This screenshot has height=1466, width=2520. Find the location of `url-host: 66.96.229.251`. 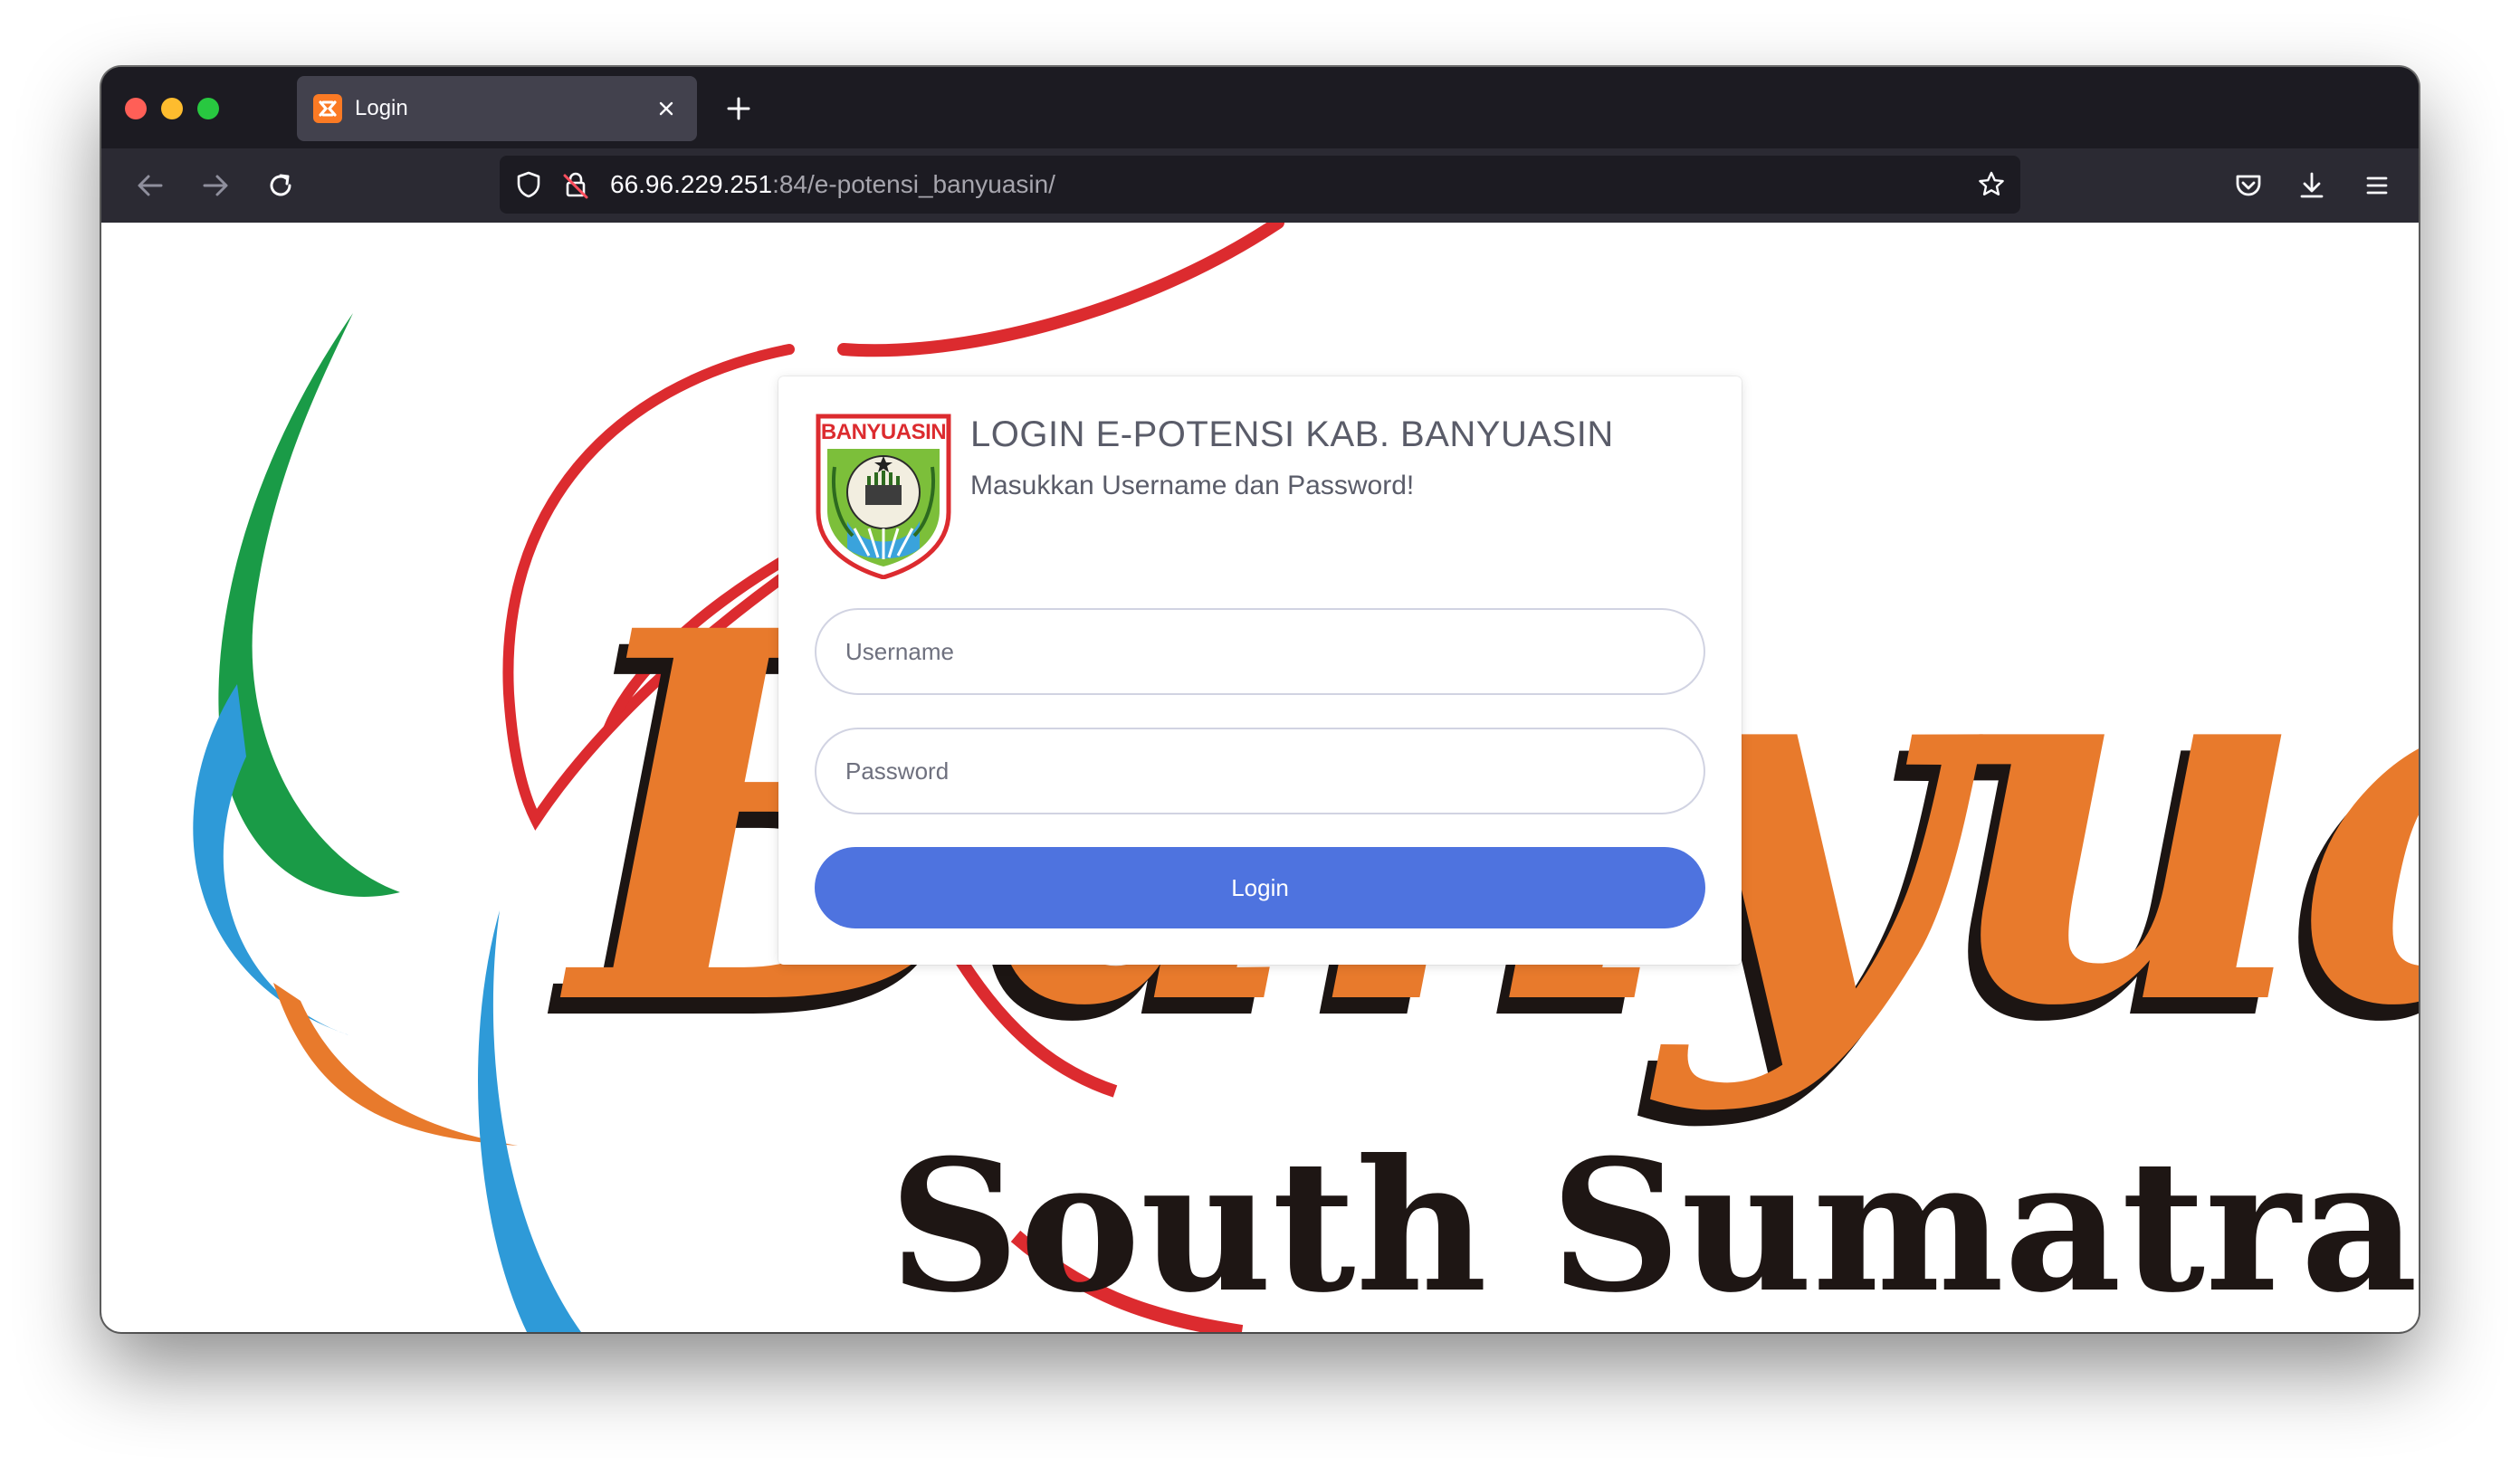

url-host: 66.96.229.251 is located at coordinates (691, 184).